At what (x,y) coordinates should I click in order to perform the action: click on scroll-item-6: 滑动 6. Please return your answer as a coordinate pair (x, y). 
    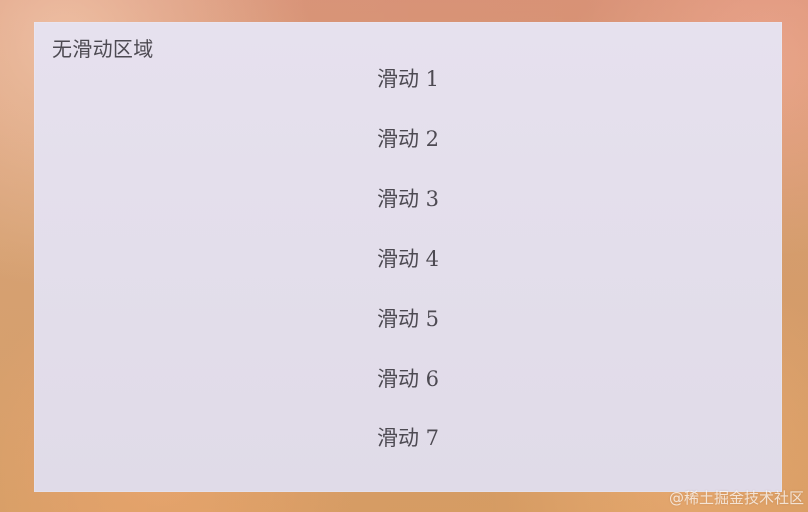
    Looking at the image, I should click on (408, 379).